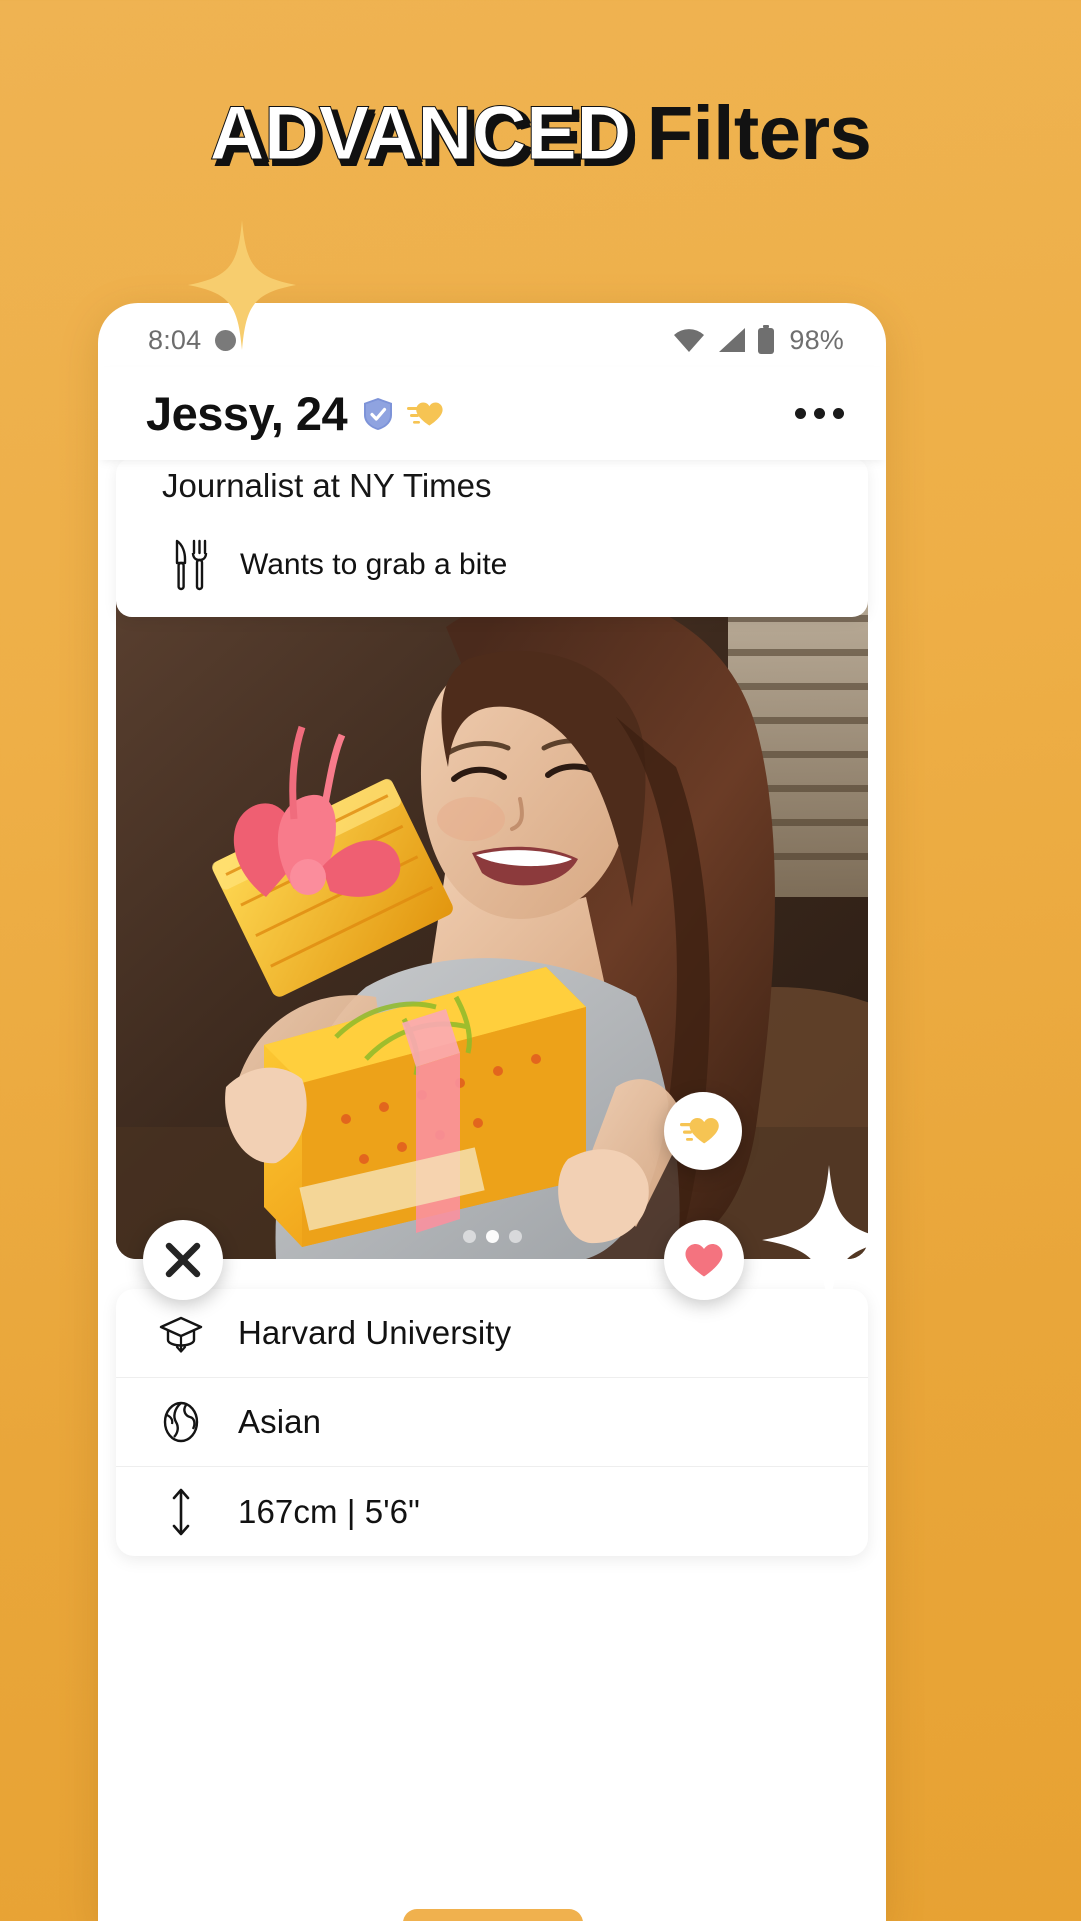  What do you see at coordinates (175, 339) in the screenshot?
I see `status-time: 8:04` at bounding box center [175, 339].